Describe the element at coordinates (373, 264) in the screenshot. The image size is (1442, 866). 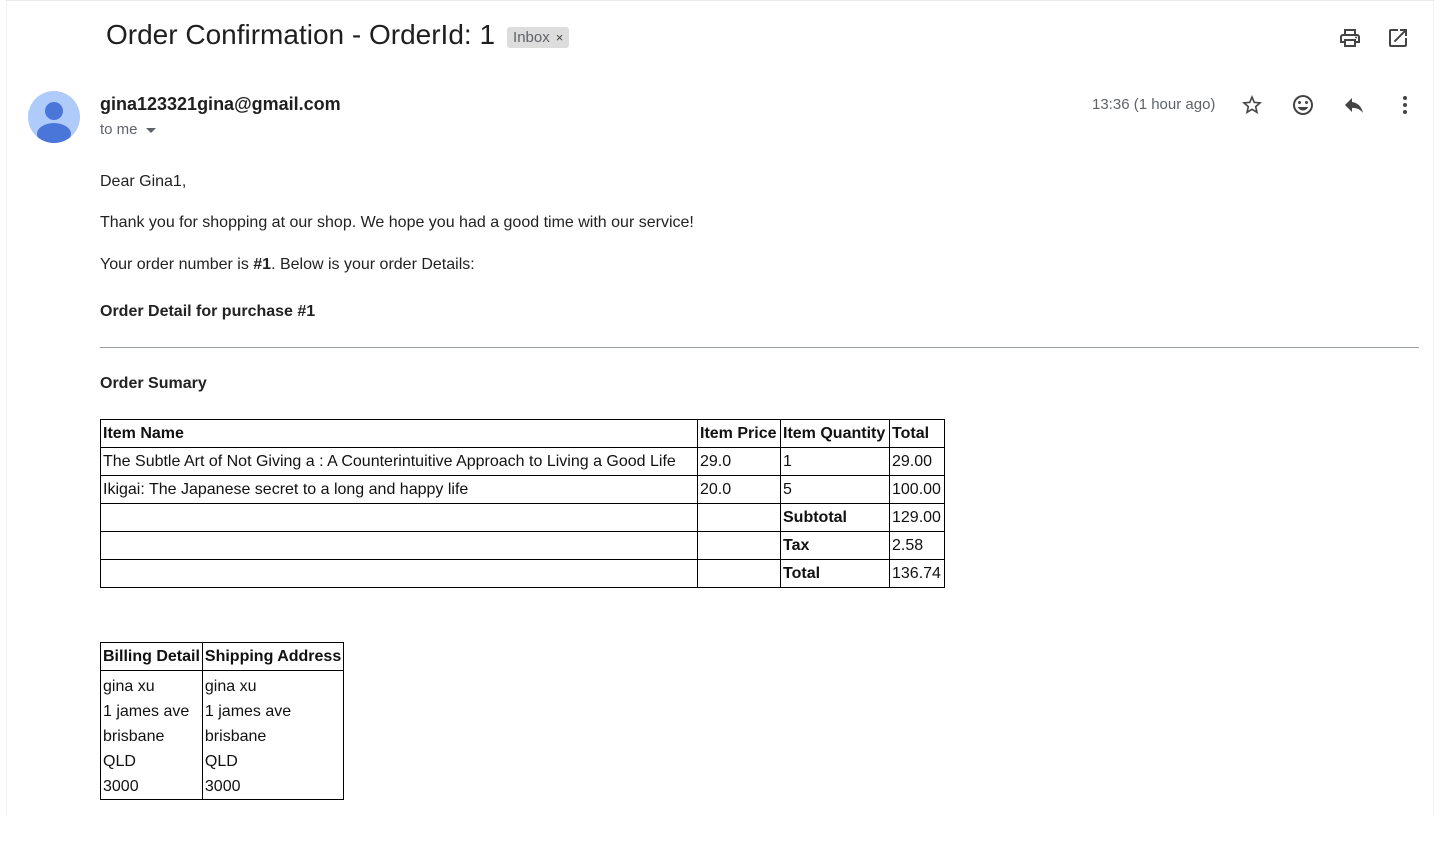
I see `order-line-suffix: . Below is your order Details:` at that location.